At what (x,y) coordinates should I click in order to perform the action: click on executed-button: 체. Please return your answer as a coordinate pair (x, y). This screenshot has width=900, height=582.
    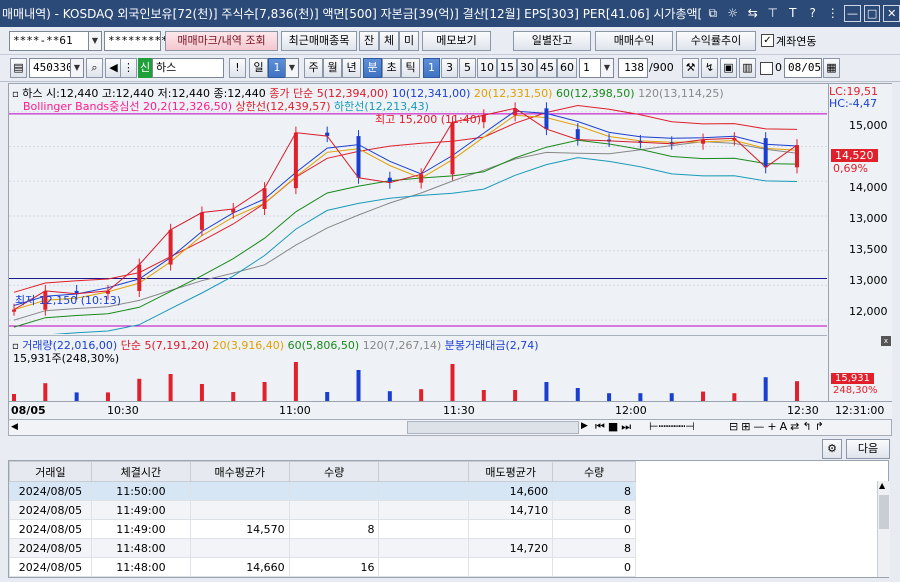
    Looking at the image, I should click on (389, 41).